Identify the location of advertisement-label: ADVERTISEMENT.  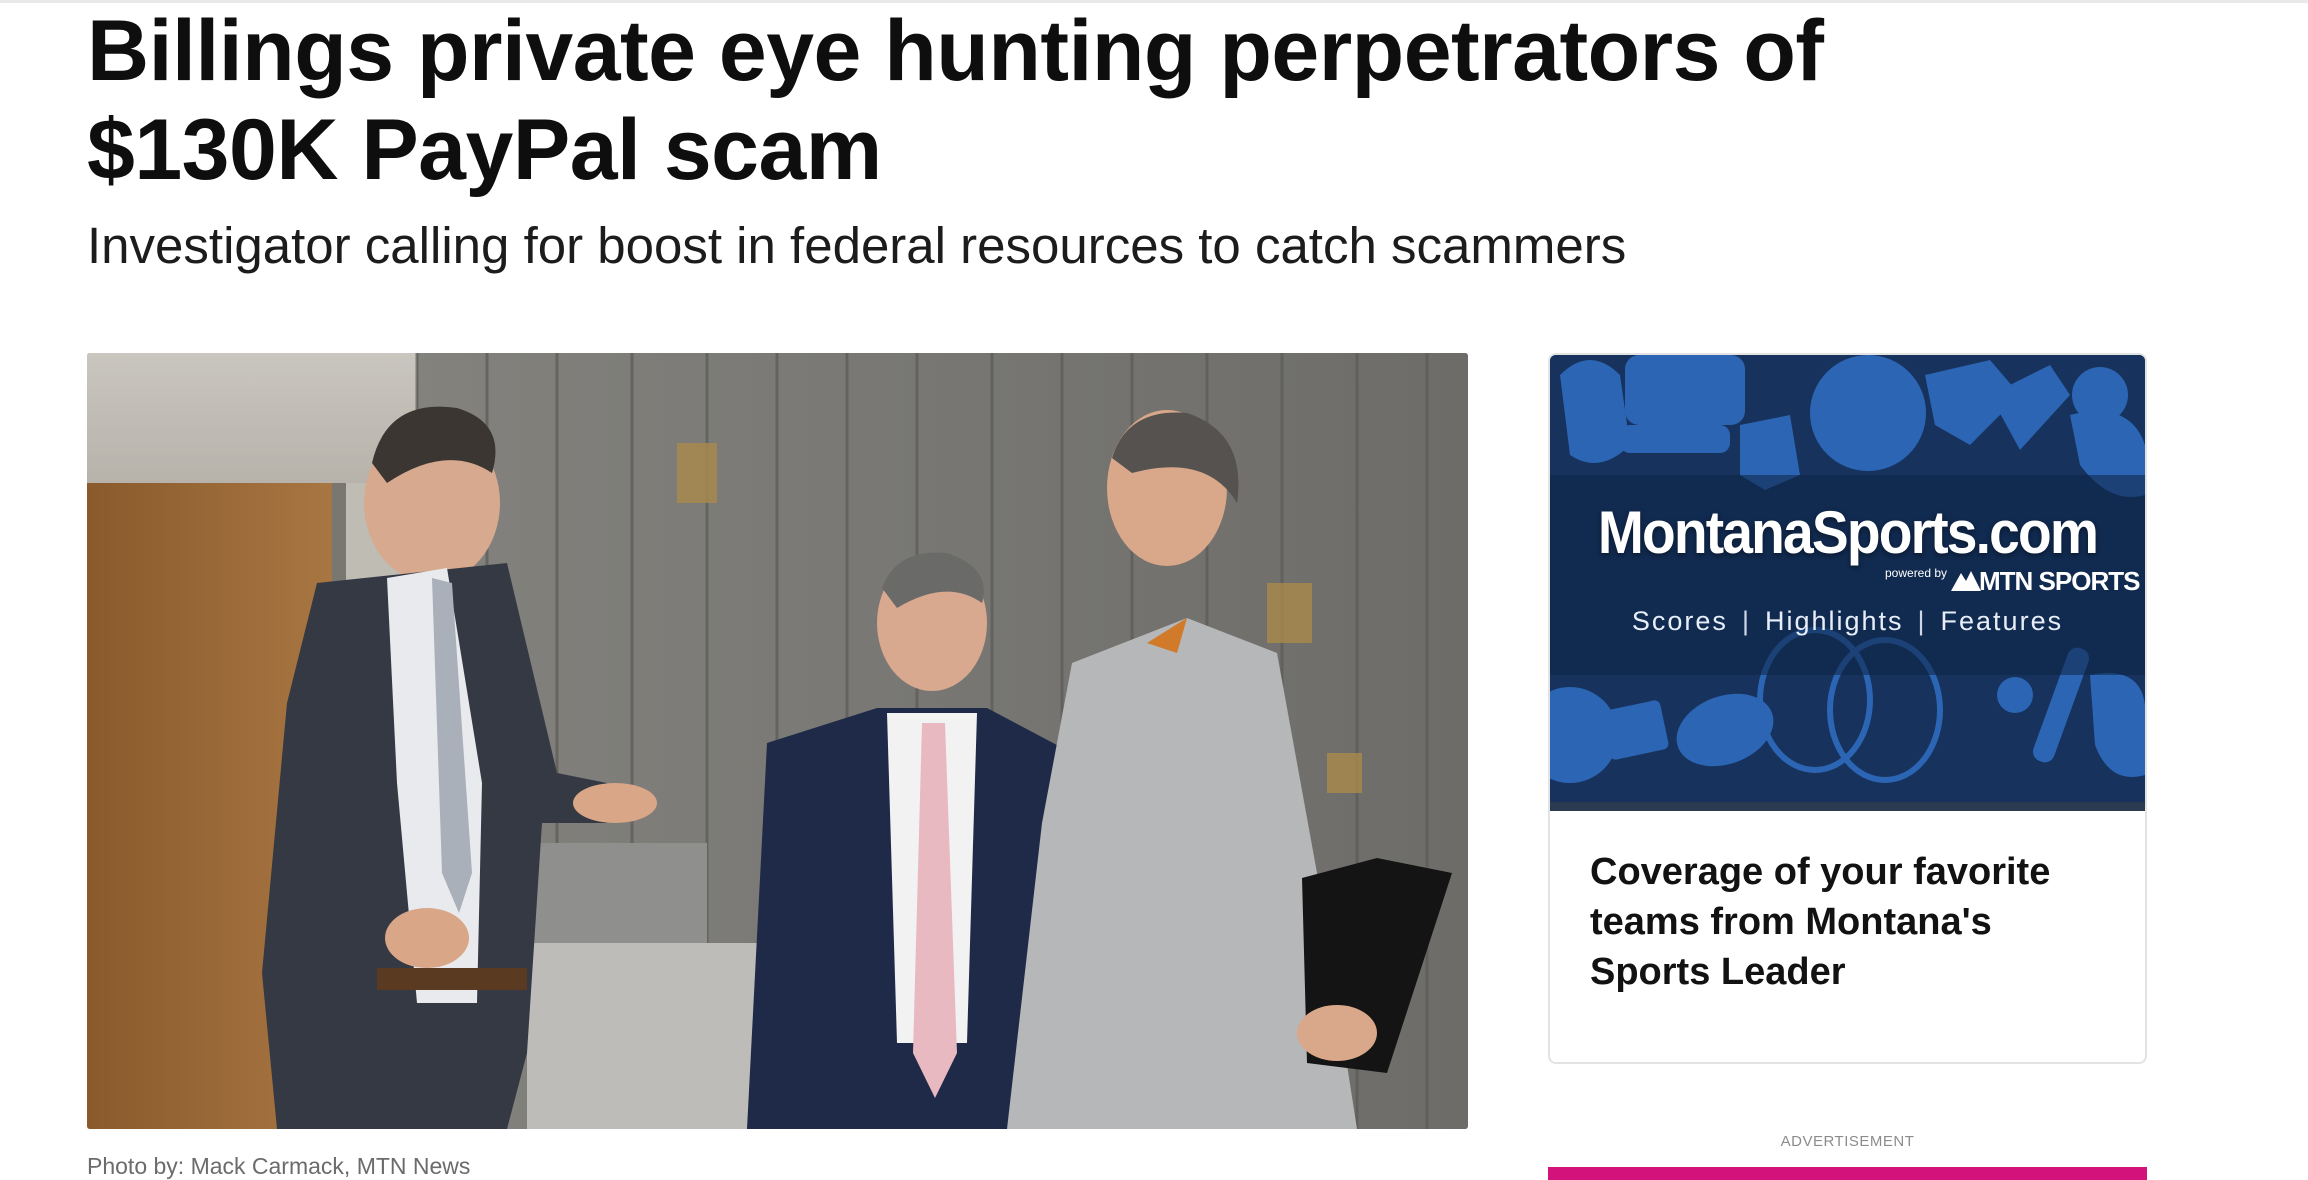
(1847, 1141).